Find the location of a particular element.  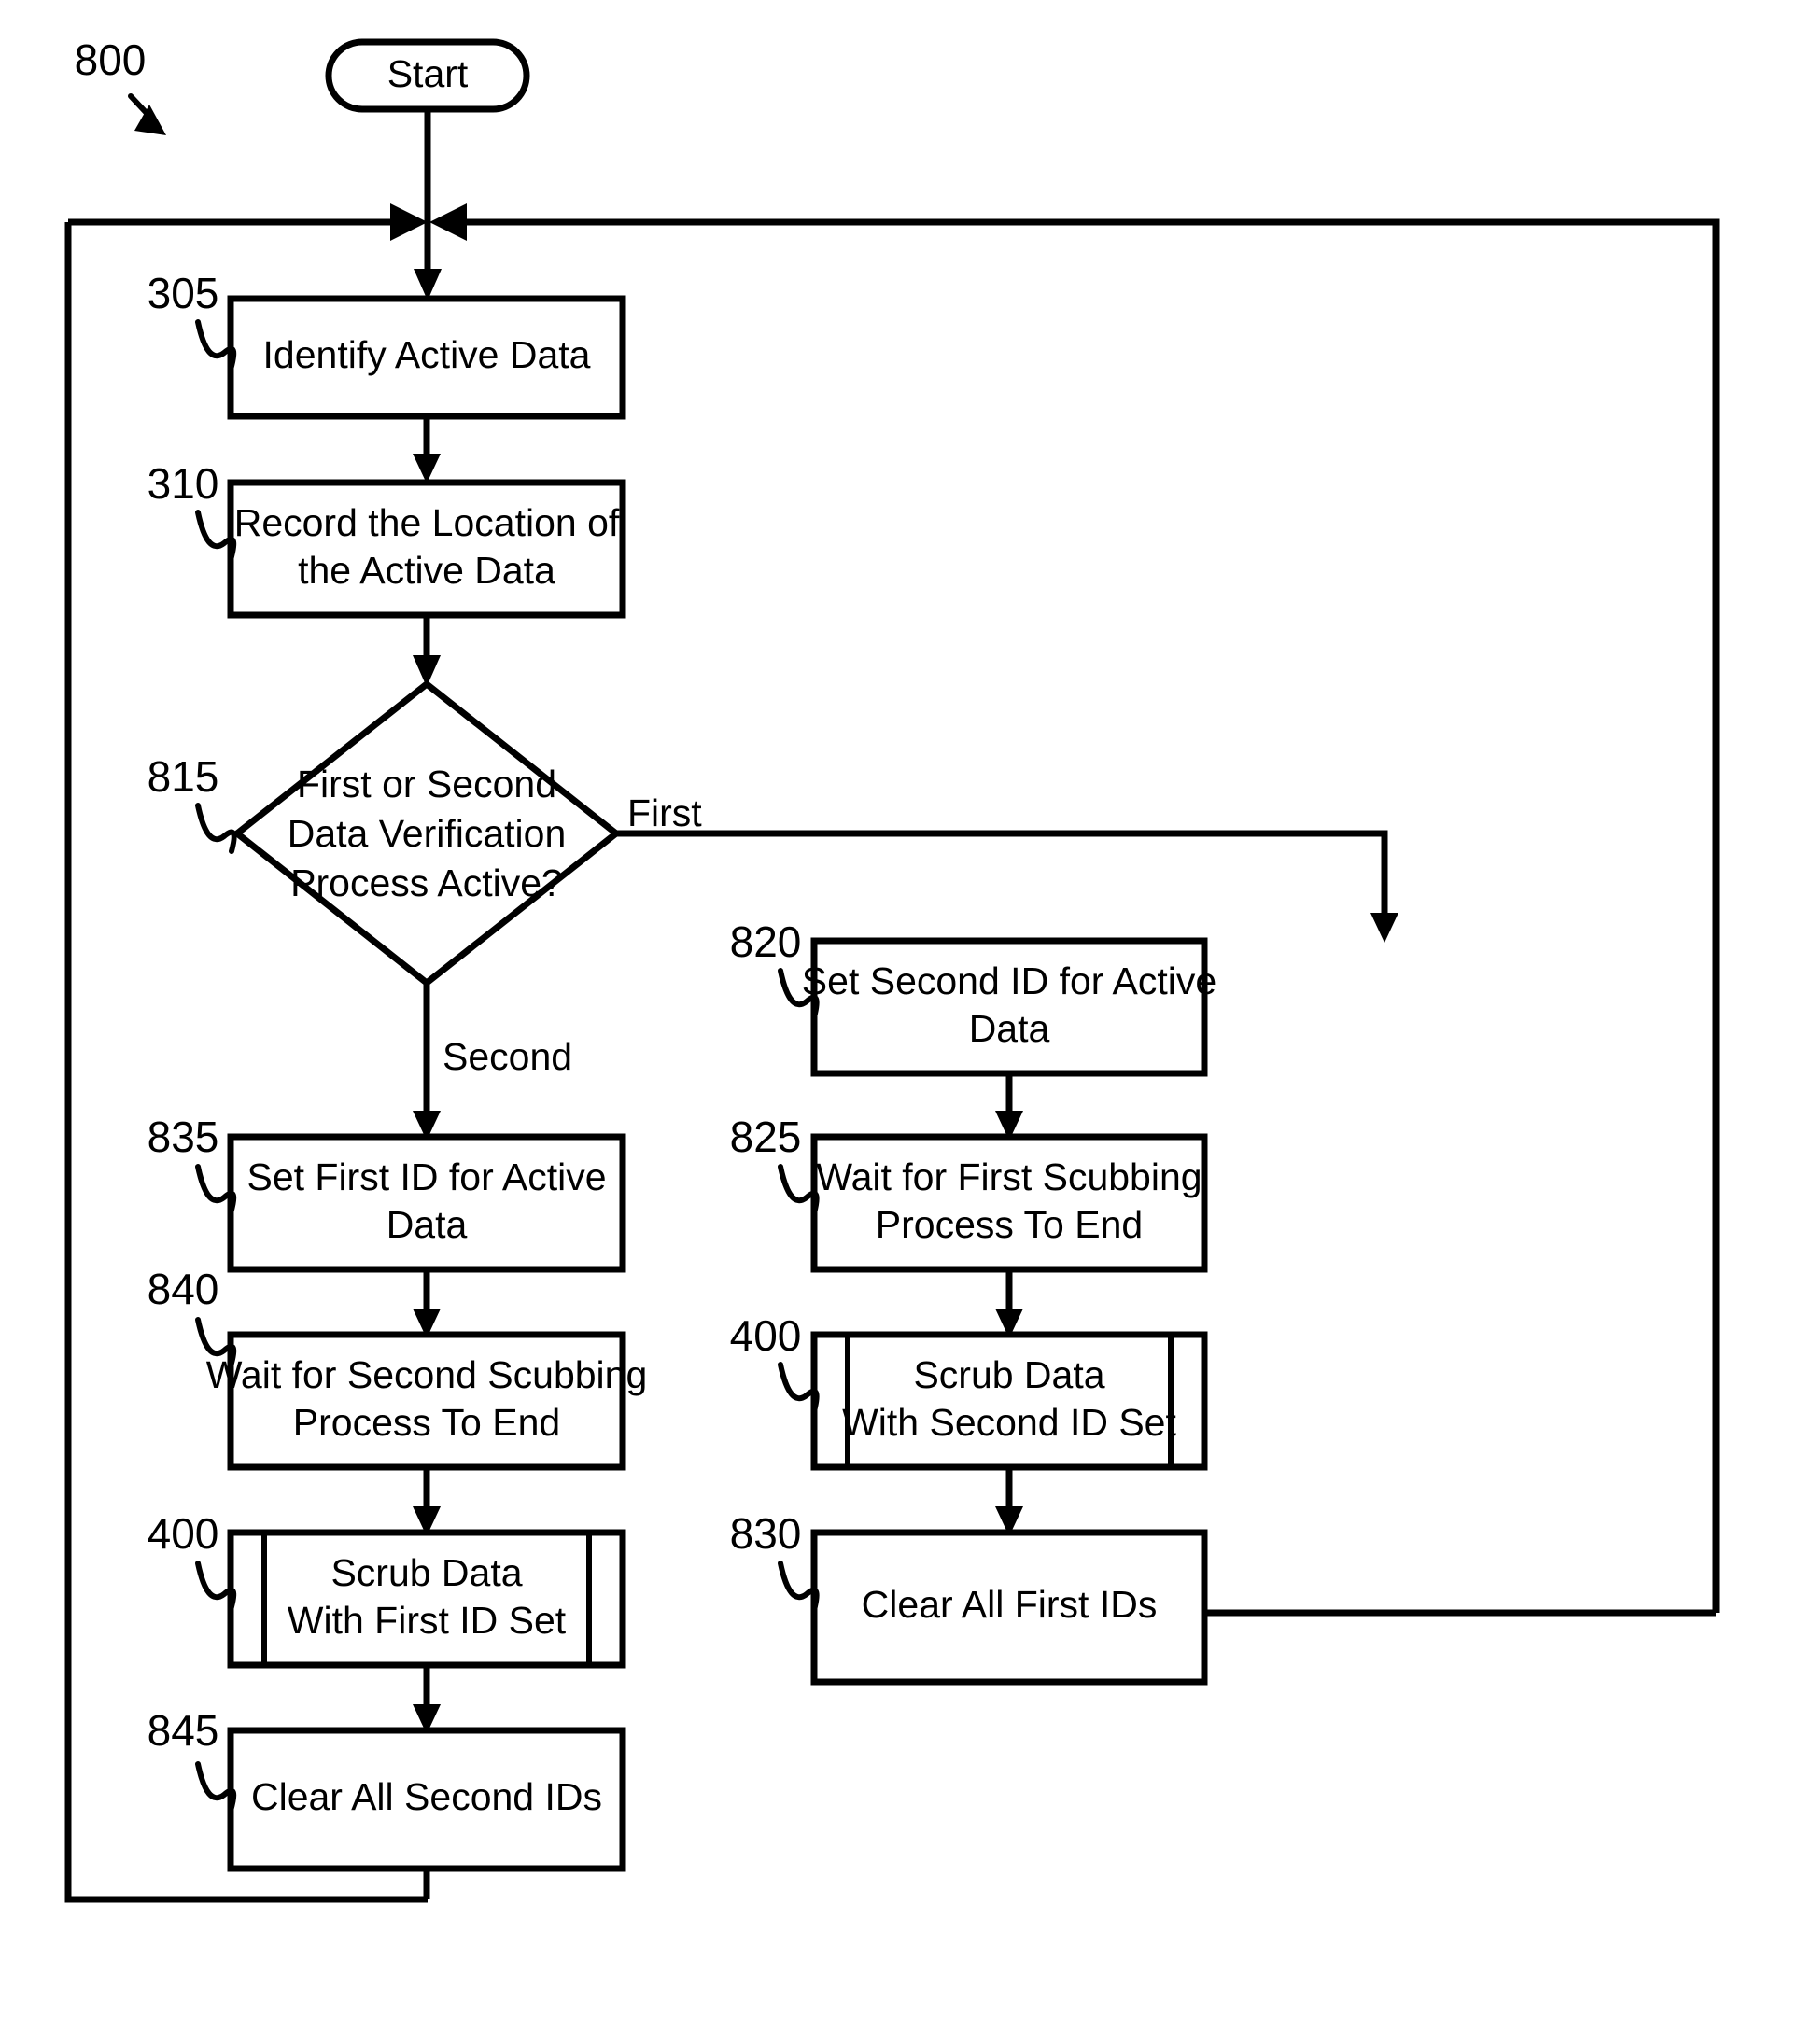

node-845-ref: 845 is located at coordinates (183, 1730).